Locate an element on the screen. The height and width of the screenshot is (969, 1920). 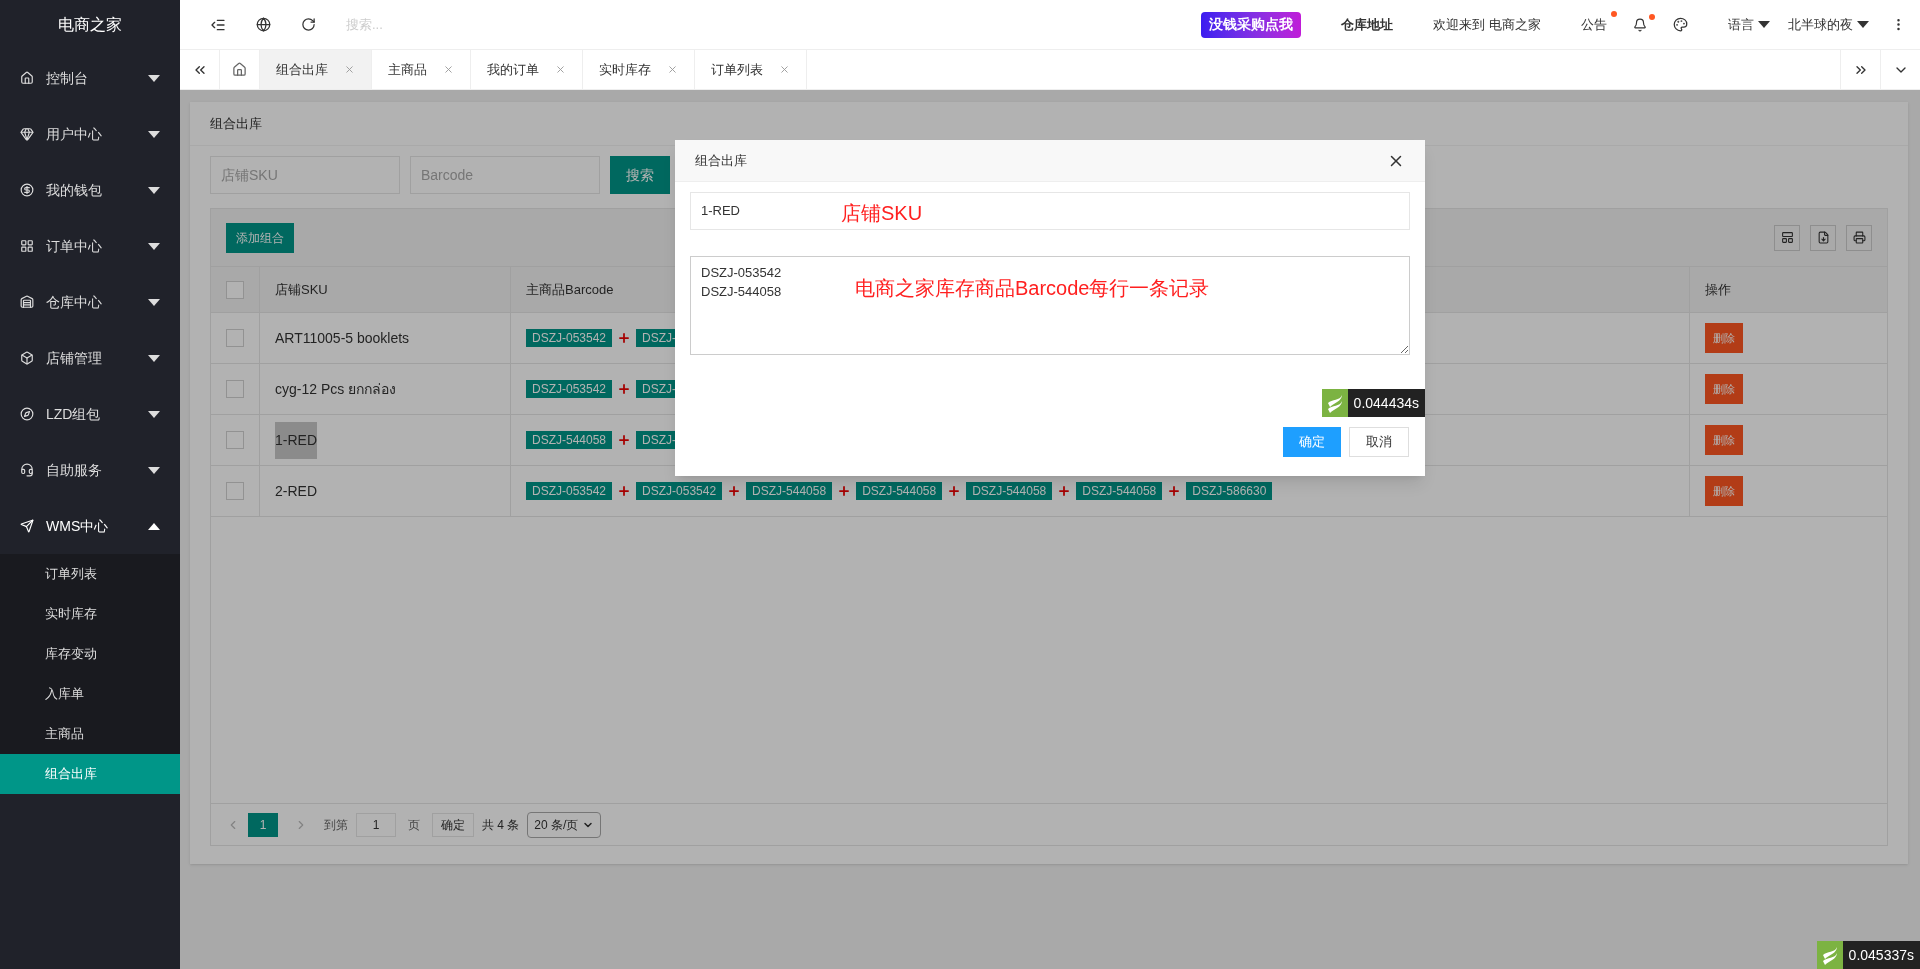
goto-button: 确定 is located at coordinates (453, 824).